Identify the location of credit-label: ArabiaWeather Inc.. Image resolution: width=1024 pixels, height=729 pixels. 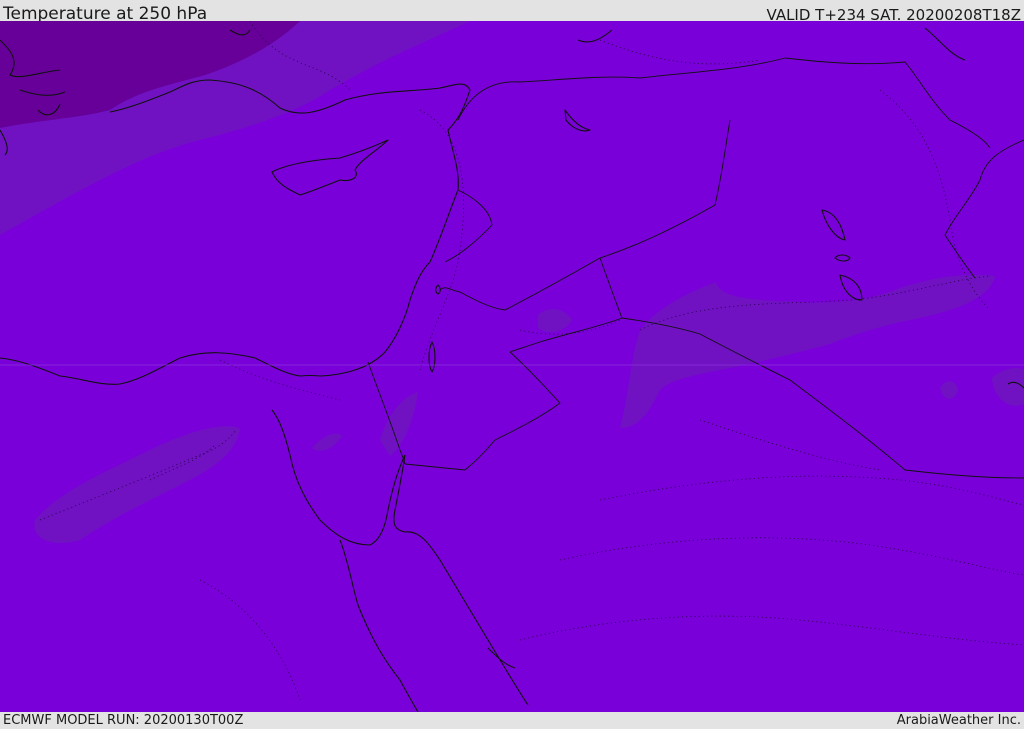
(958, 720).